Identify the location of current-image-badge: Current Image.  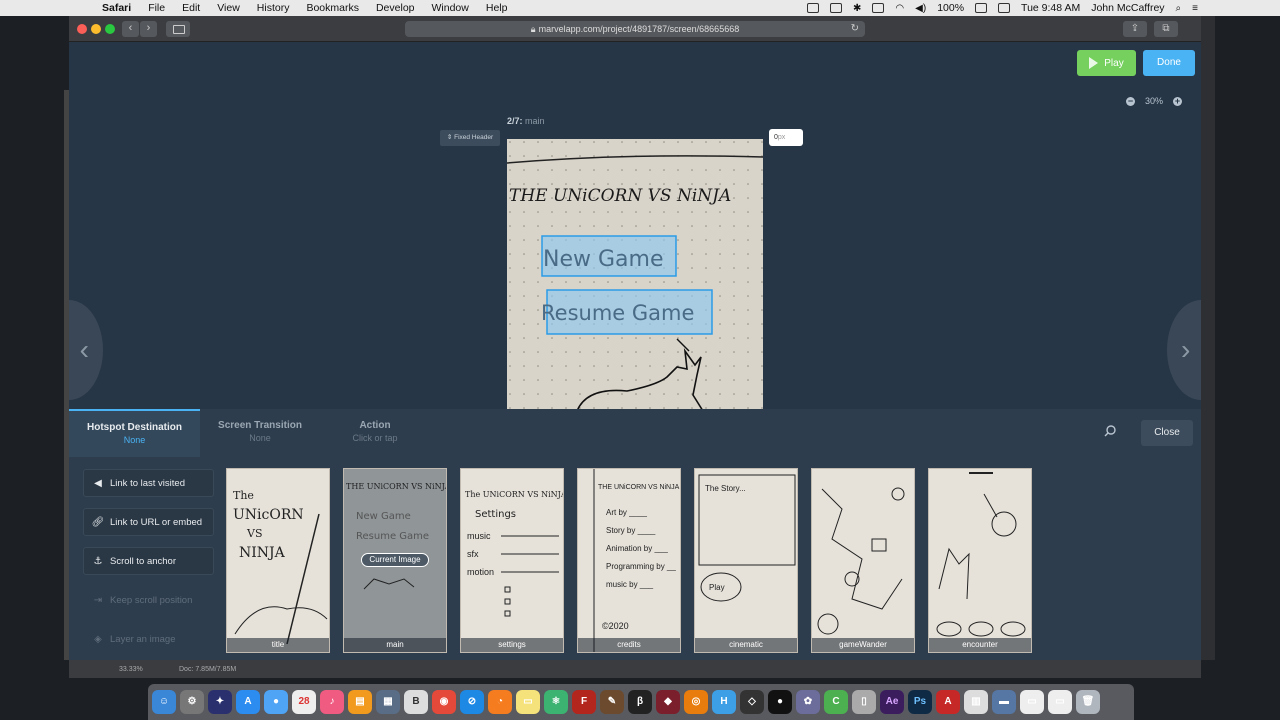
(395, 560).